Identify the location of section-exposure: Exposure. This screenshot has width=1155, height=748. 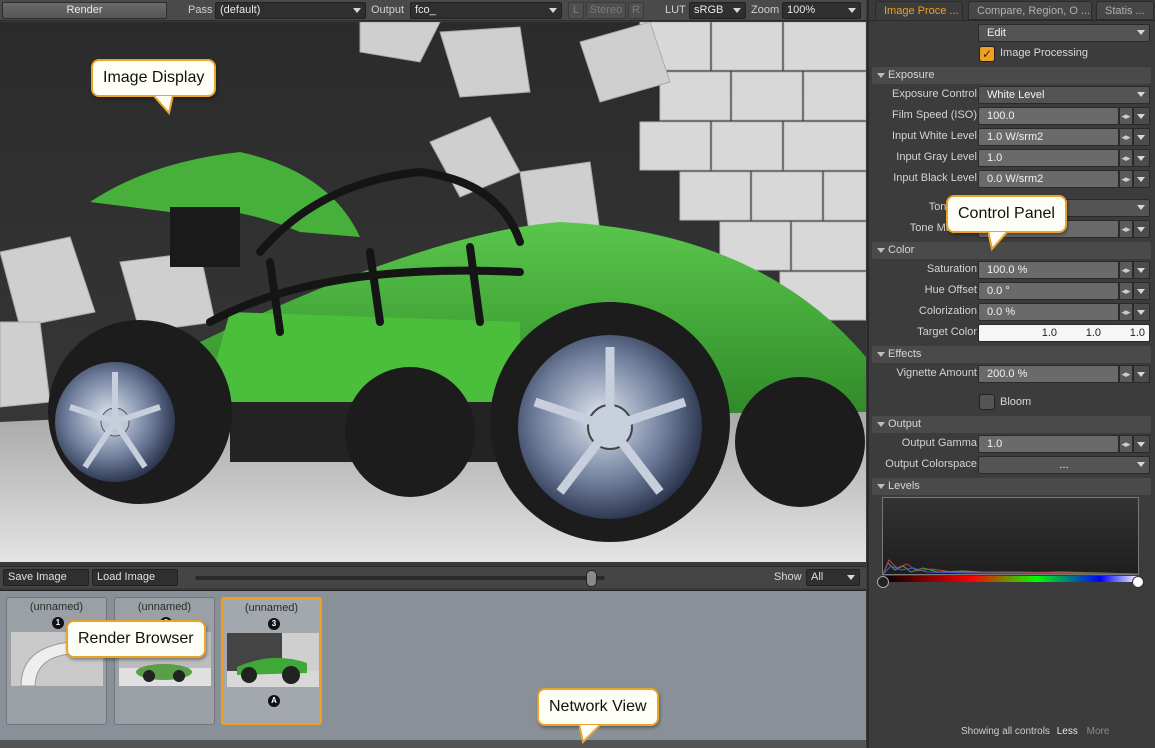
(1011, 75).